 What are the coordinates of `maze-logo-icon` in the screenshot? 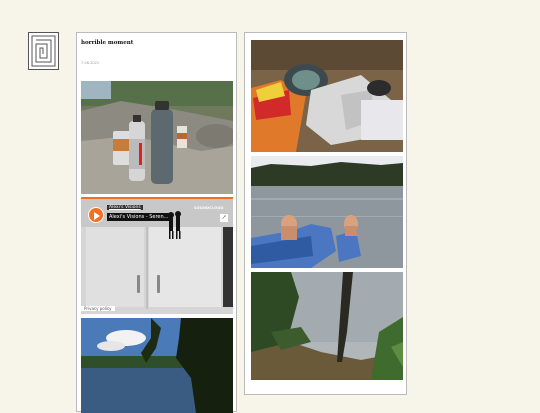 It's located at (43, 51).